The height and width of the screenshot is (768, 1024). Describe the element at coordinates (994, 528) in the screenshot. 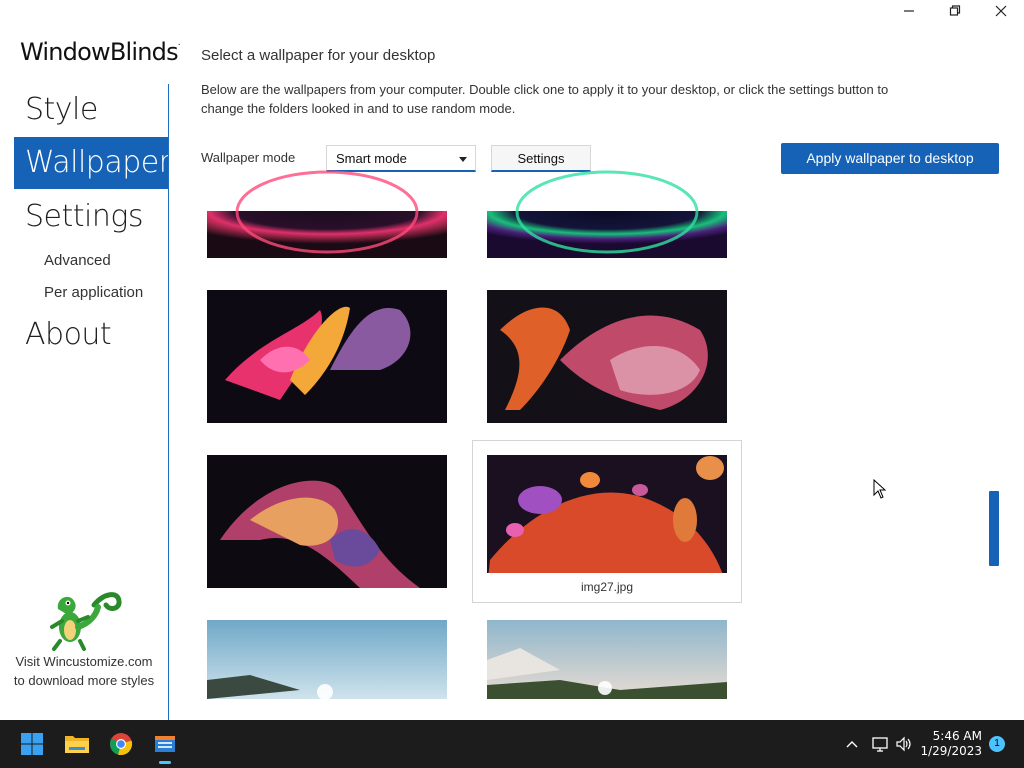

I see `scrollbar-thumb` at that location.